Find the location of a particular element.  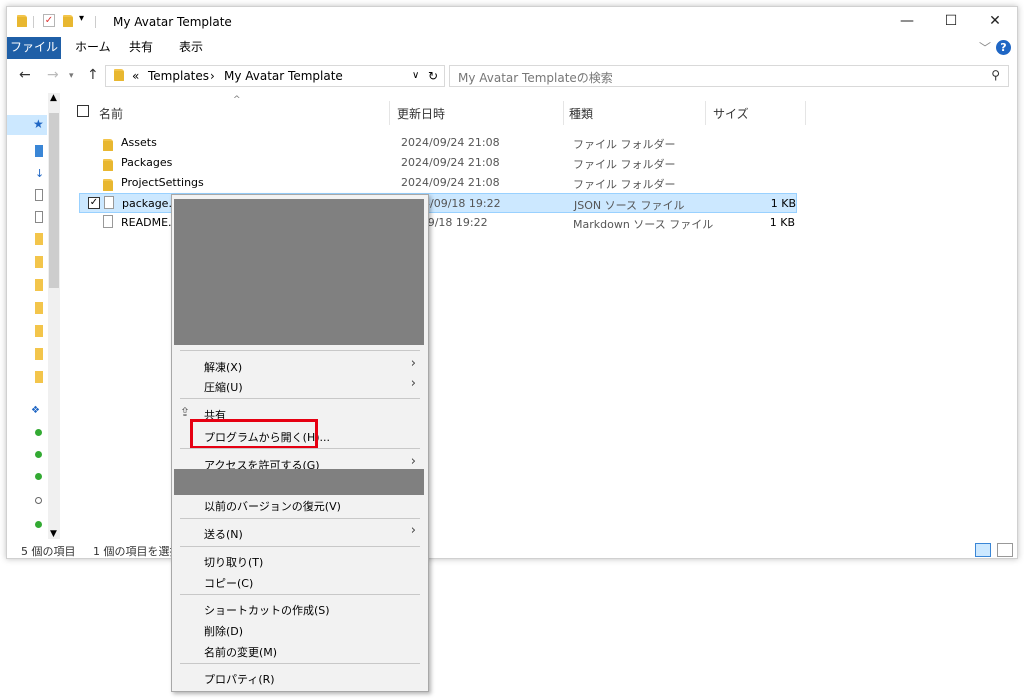

menu-restore-previous: 以前のバージョンの復元(V) is located at coordinates (272, 506).